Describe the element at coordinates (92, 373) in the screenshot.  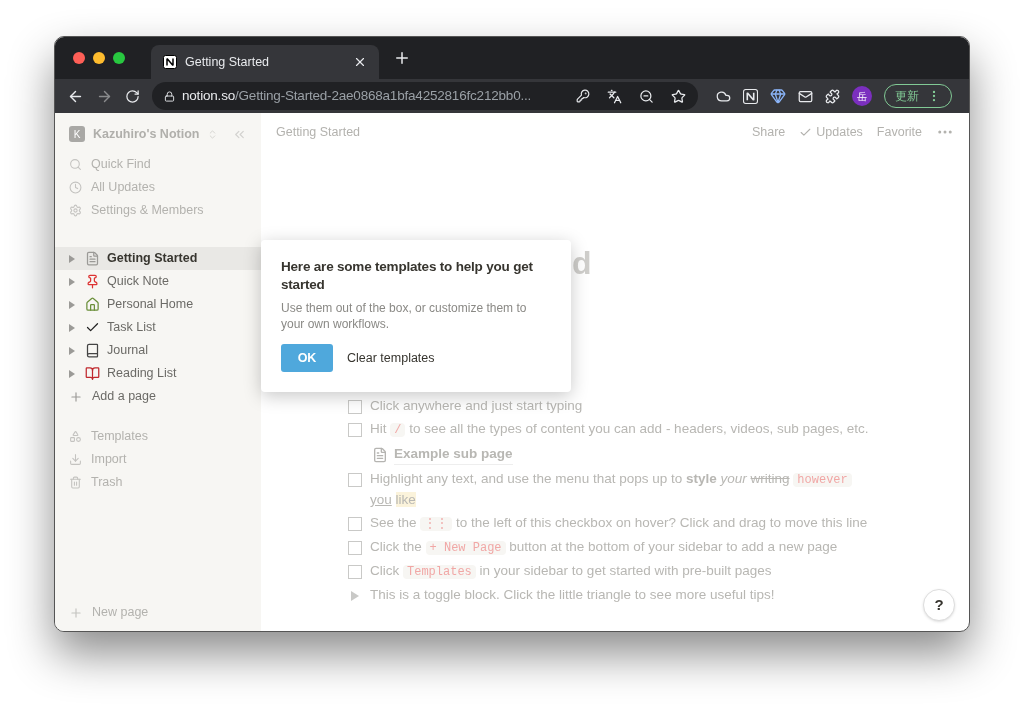
I see `book-icon` at that location.